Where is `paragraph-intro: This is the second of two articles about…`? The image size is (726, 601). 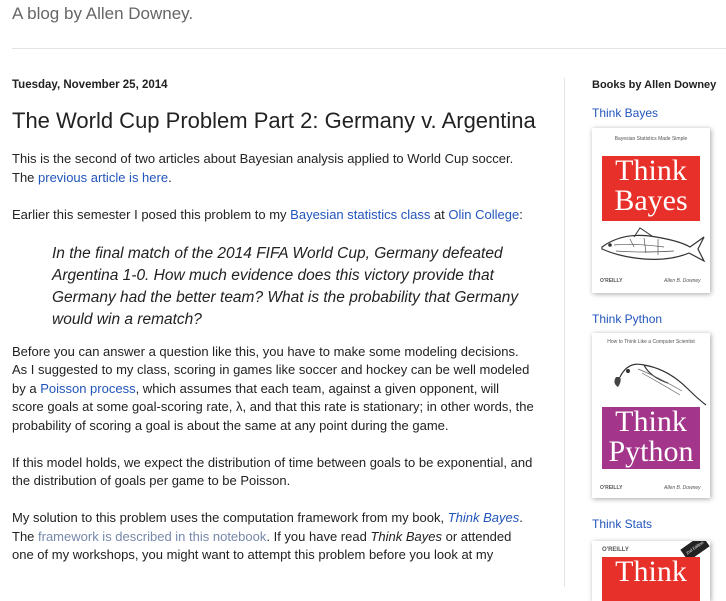 paragraph-intro: This is the second of two articles about… is located at coordinates (263, 168).